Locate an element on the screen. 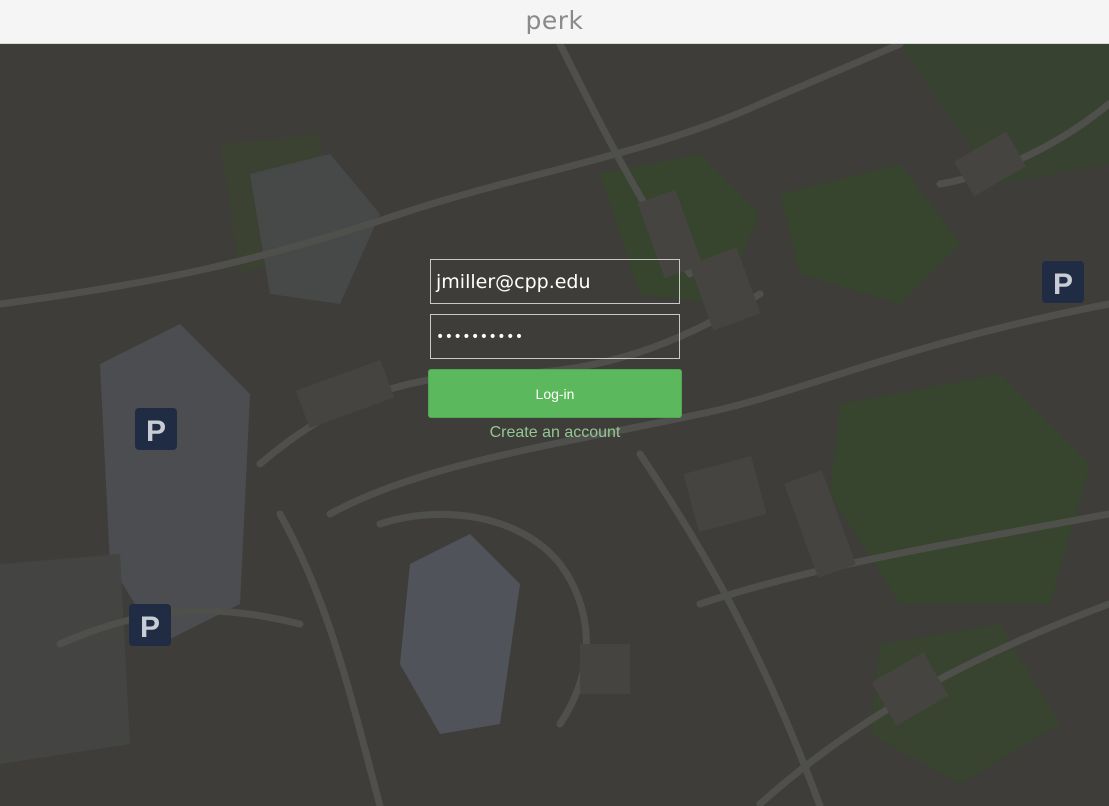 This screenshot has height=806, width=1109. brand-logo: perk is located at coordinates (554, 20).